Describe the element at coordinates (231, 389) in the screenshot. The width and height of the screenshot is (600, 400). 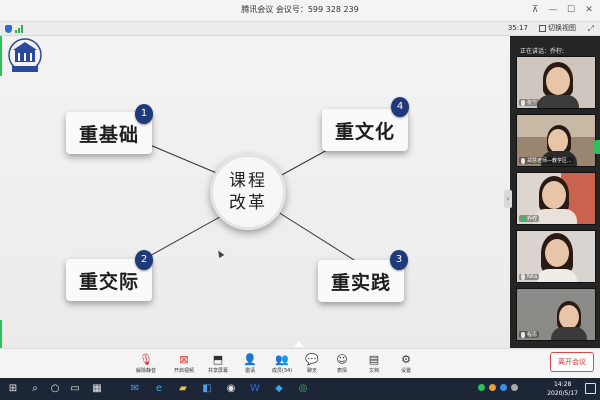
I see `app-icon: ◉` at that location.